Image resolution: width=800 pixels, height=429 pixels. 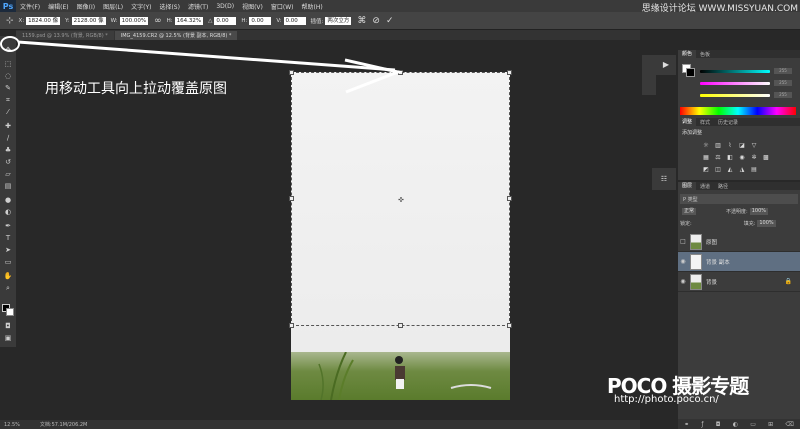 What do you see at coordinates (185, 20) in the screenshot?
I see `height-field: H: 164.32%` at bounding box center [185, 20].